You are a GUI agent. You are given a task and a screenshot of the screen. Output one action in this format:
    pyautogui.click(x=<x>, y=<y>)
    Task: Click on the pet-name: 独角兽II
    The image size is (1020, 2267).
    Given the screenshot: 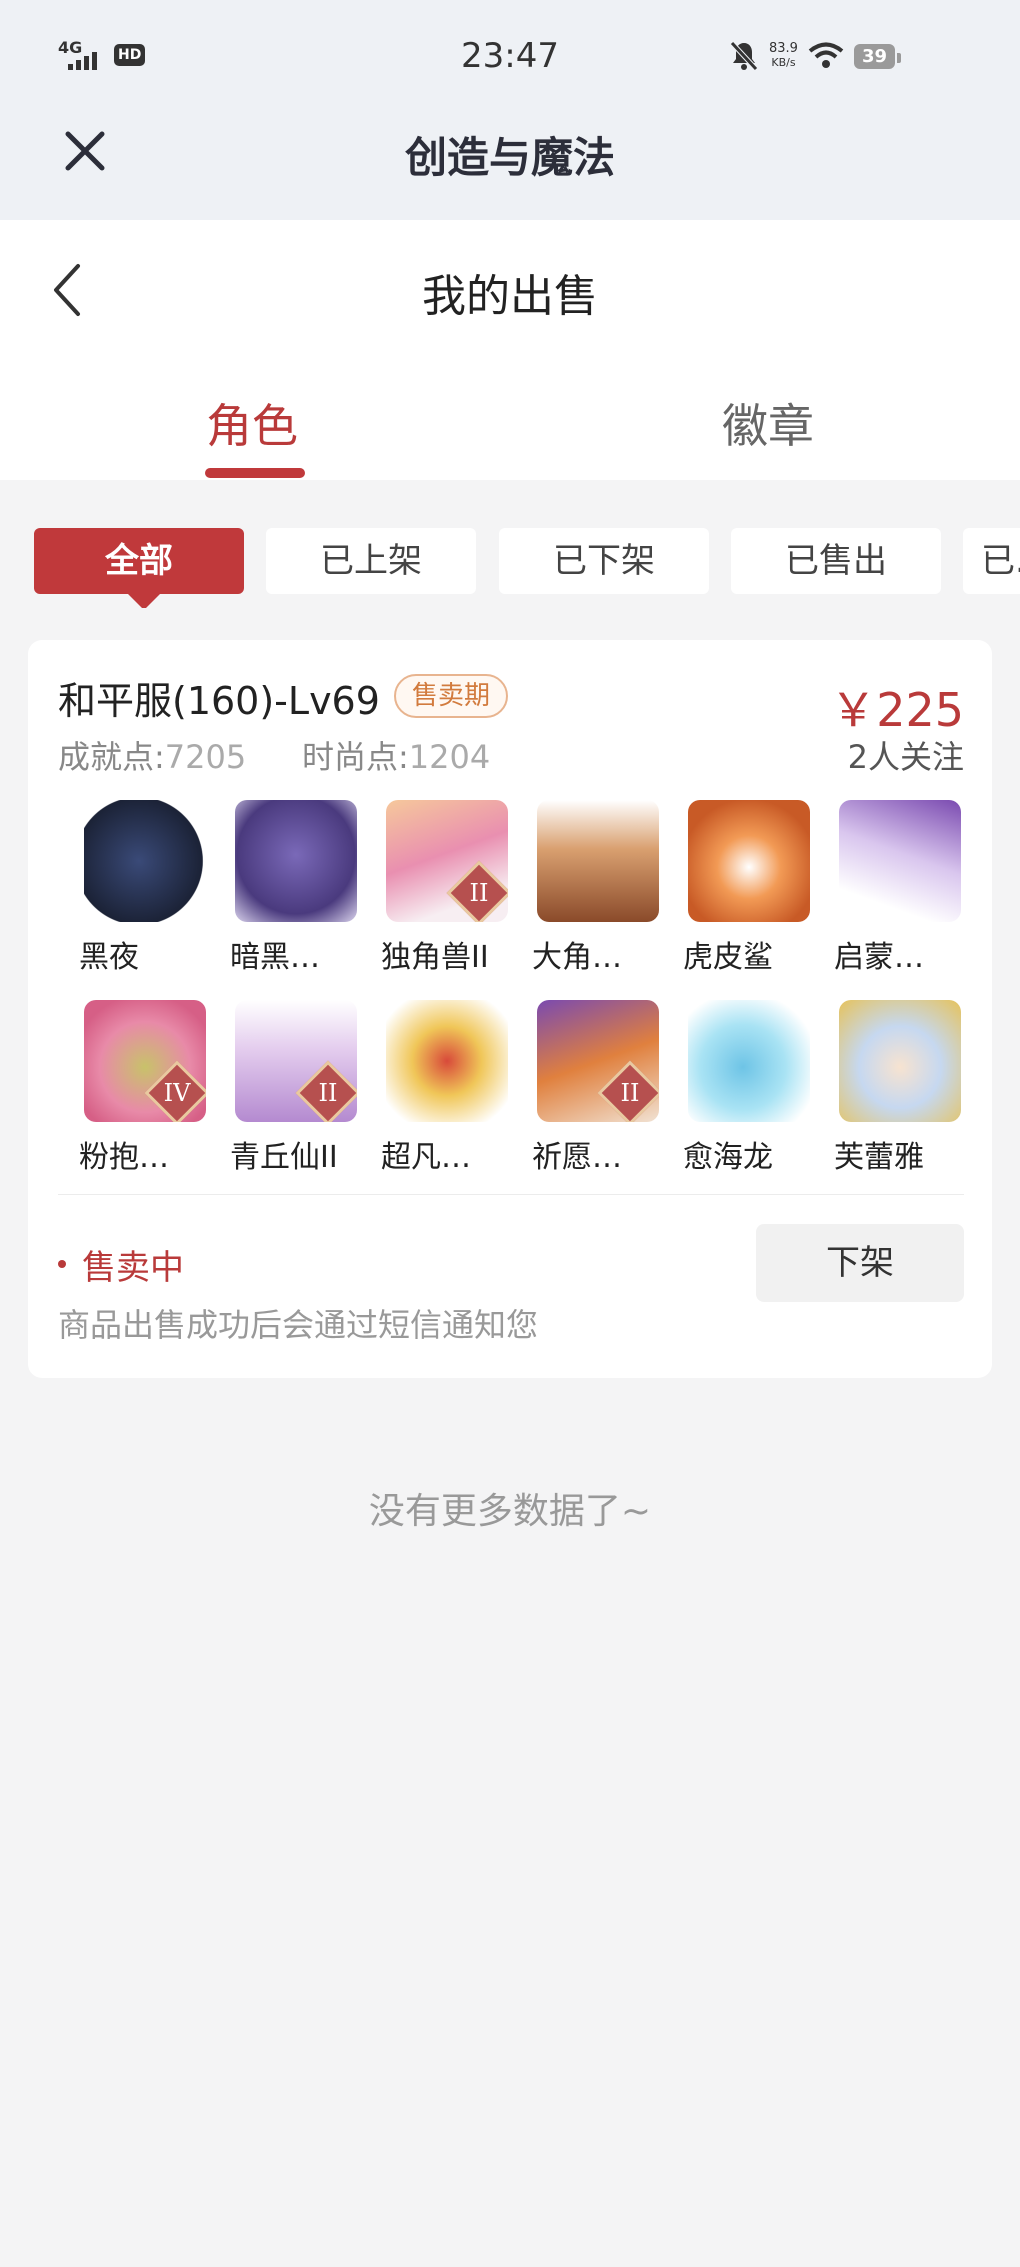 What is the action you would take?
    pyautogui.click(x=435, y=957)
    